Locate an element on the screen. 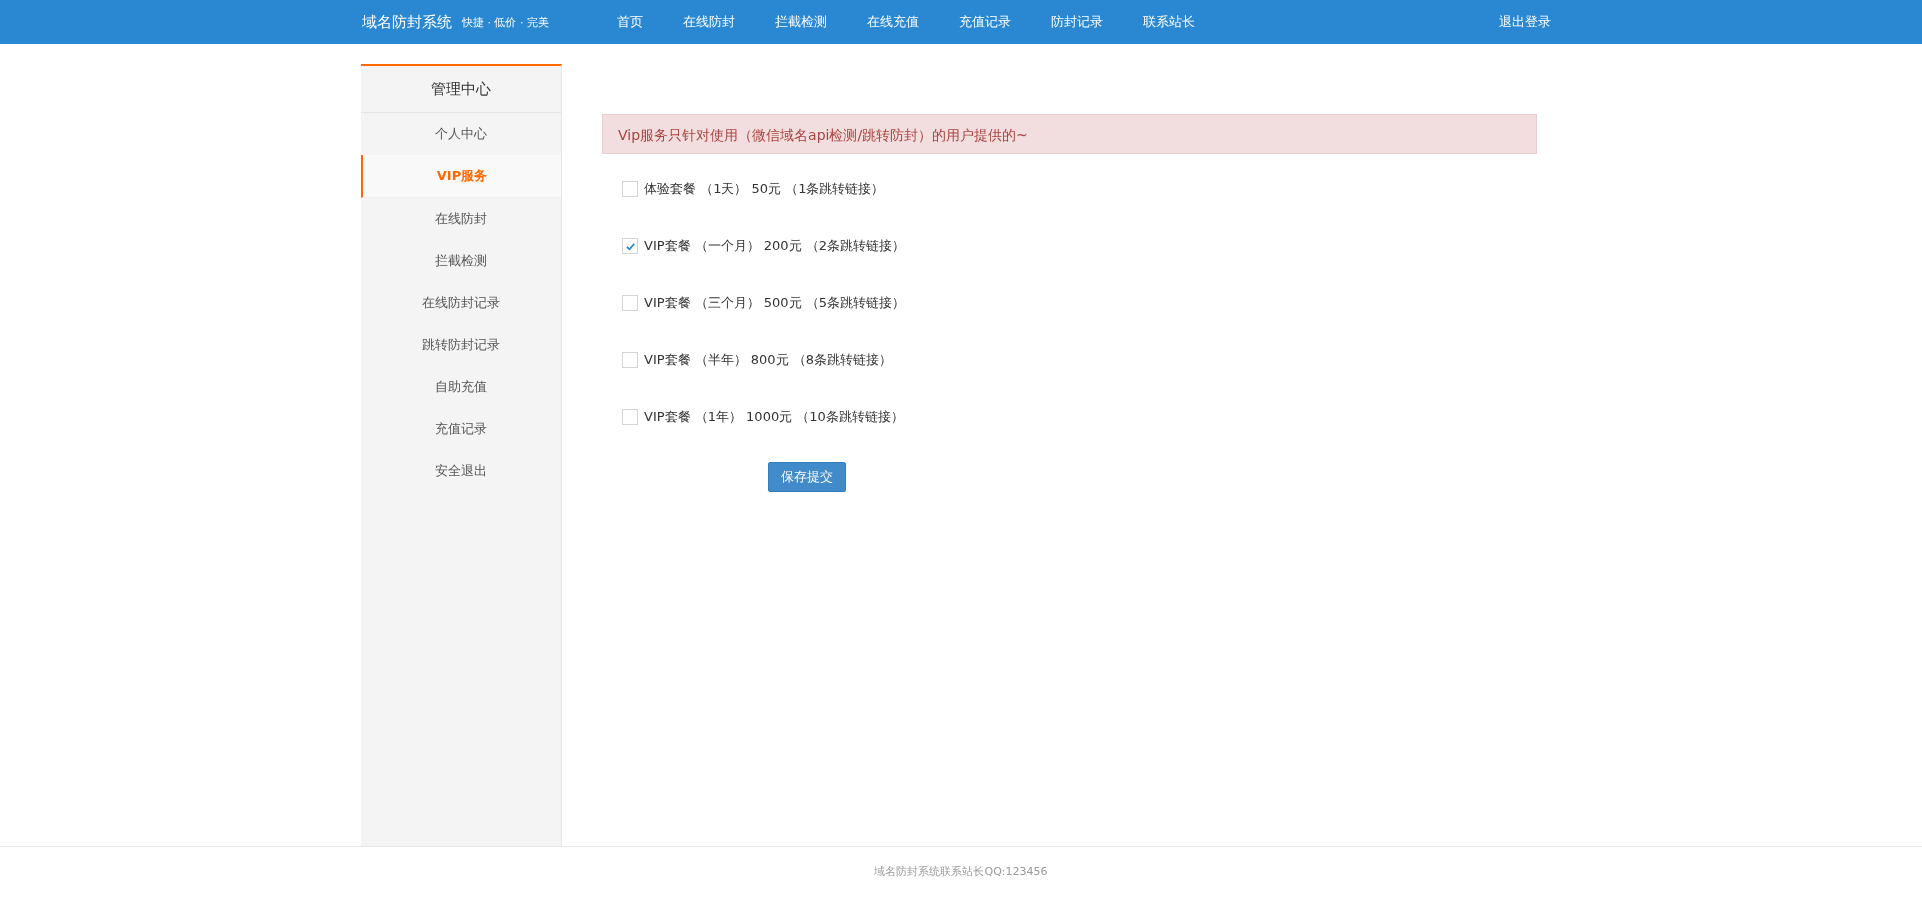  plan-label: VIP套餐 （三个月） 500元 （5条跳转链接） is located at coordinates (775, 303).